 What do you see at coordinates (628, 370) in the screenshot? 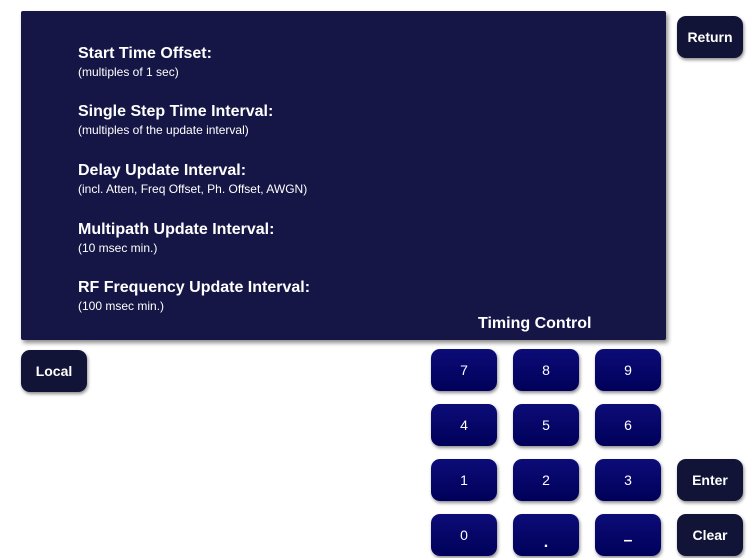
I see `key-9: 9` at bounding box center [628, 370].